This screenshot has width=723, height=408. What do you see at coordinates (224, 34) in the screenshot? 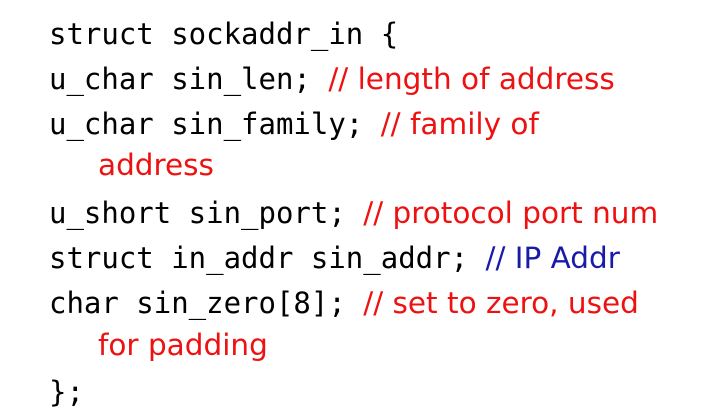
I see `code-text: struct sockaddr_in {` at bounding box center [224, 34].